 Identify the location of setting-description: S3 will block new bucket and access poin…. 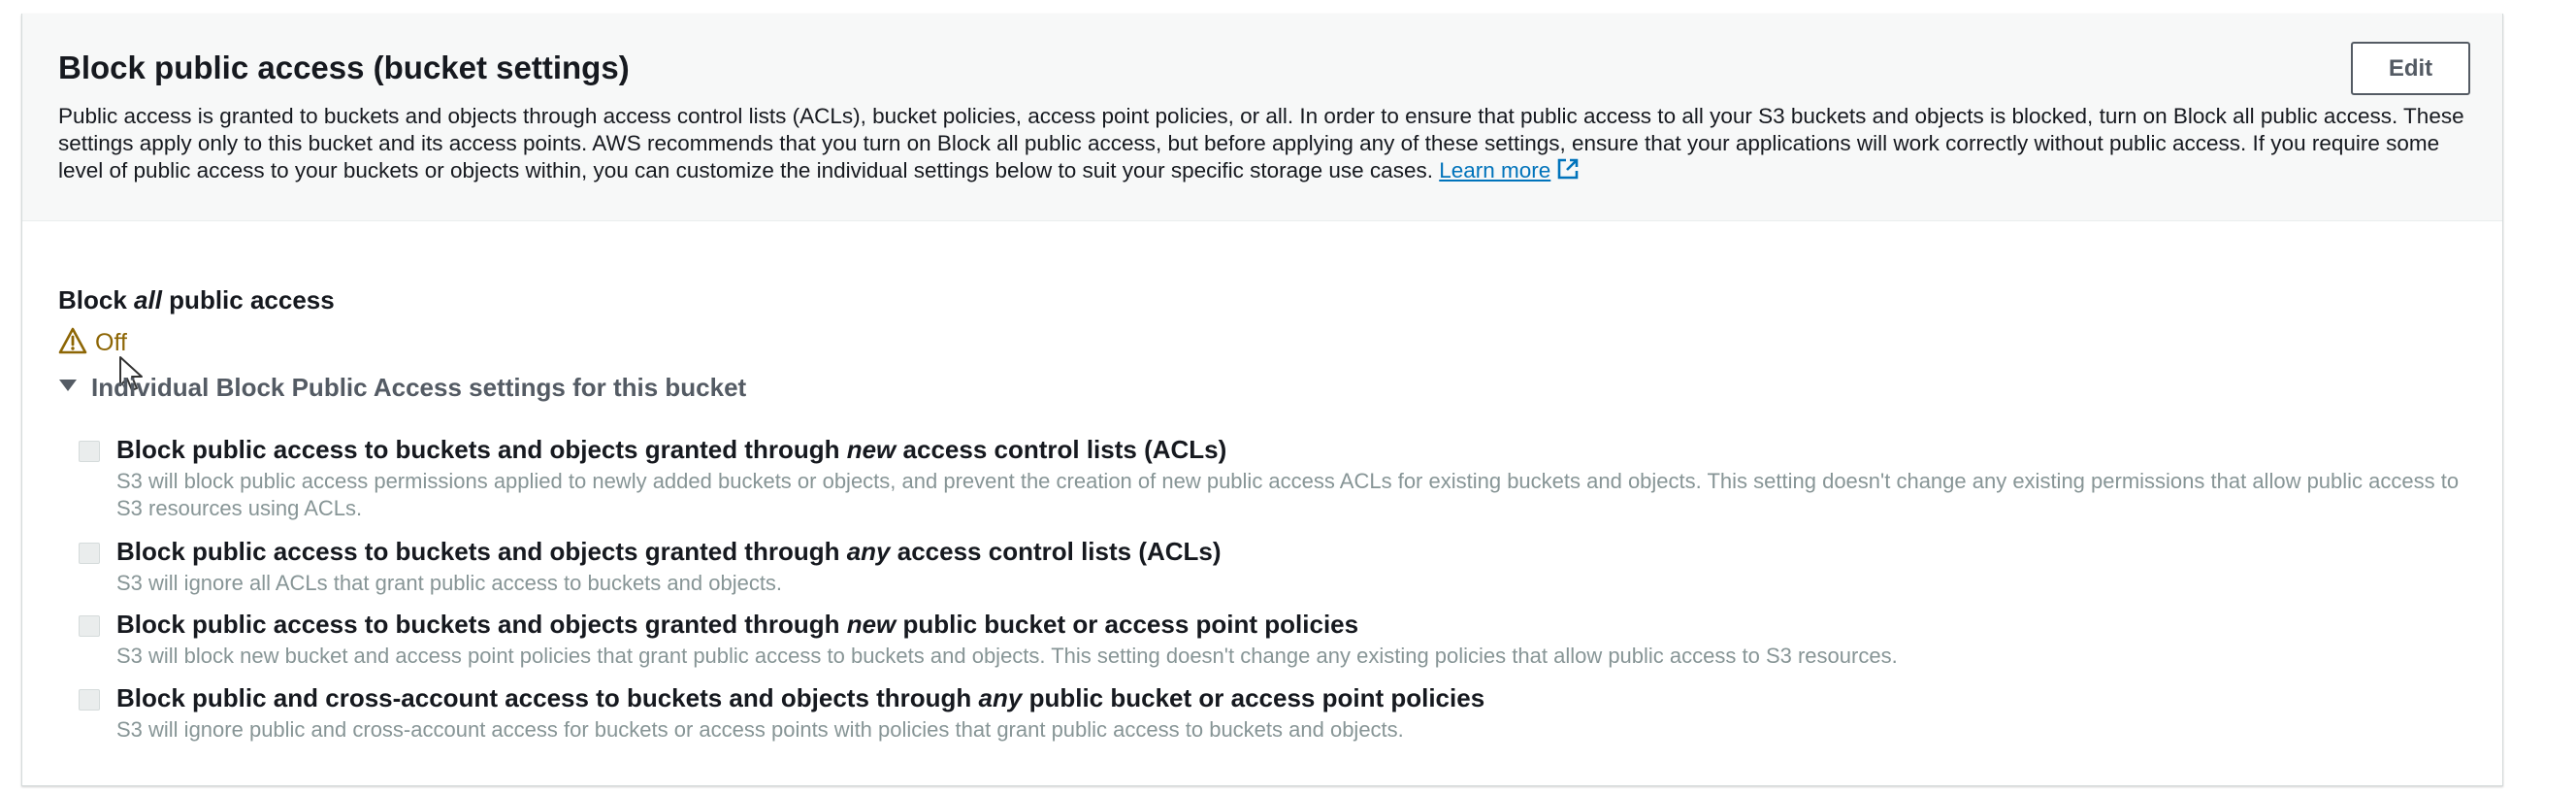
(1007, 656).